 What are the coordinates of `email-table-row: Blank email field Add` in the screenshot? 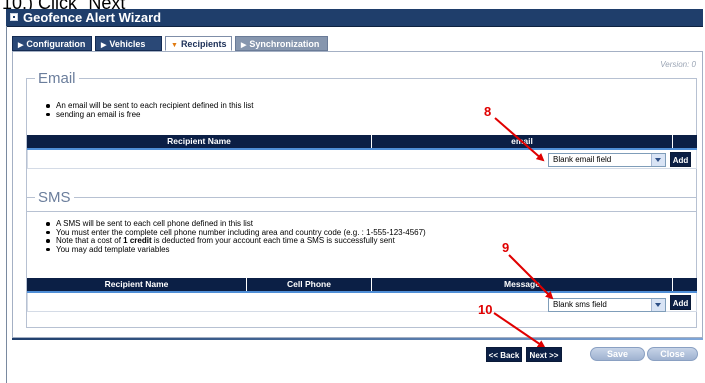 It's located at (362, 159).